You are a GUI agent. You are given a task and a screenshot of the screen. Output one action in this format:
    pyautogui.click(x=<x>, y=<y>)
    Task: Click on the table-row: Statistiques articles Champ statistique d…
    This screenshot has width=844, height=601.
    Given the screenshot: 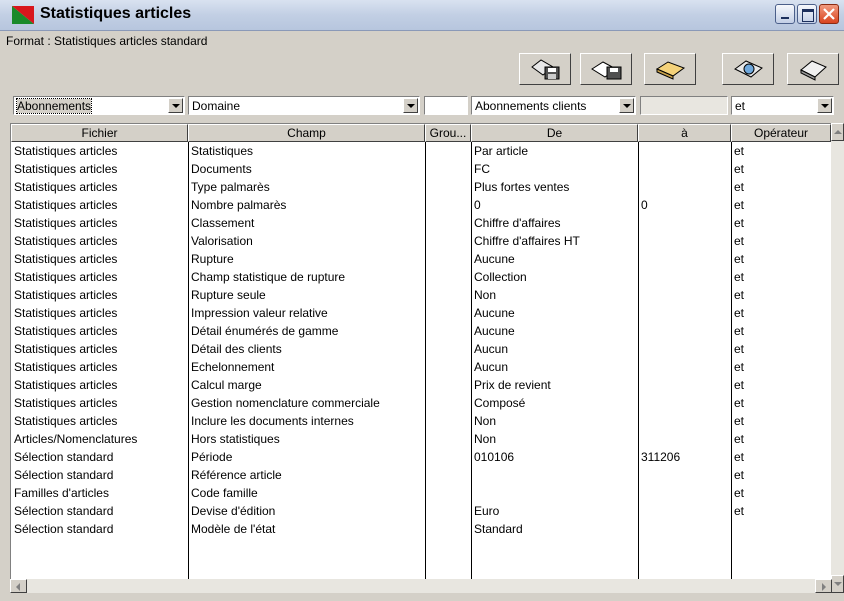 What is the action you would take?
    pyautogui.click(x=421, y=277)
    